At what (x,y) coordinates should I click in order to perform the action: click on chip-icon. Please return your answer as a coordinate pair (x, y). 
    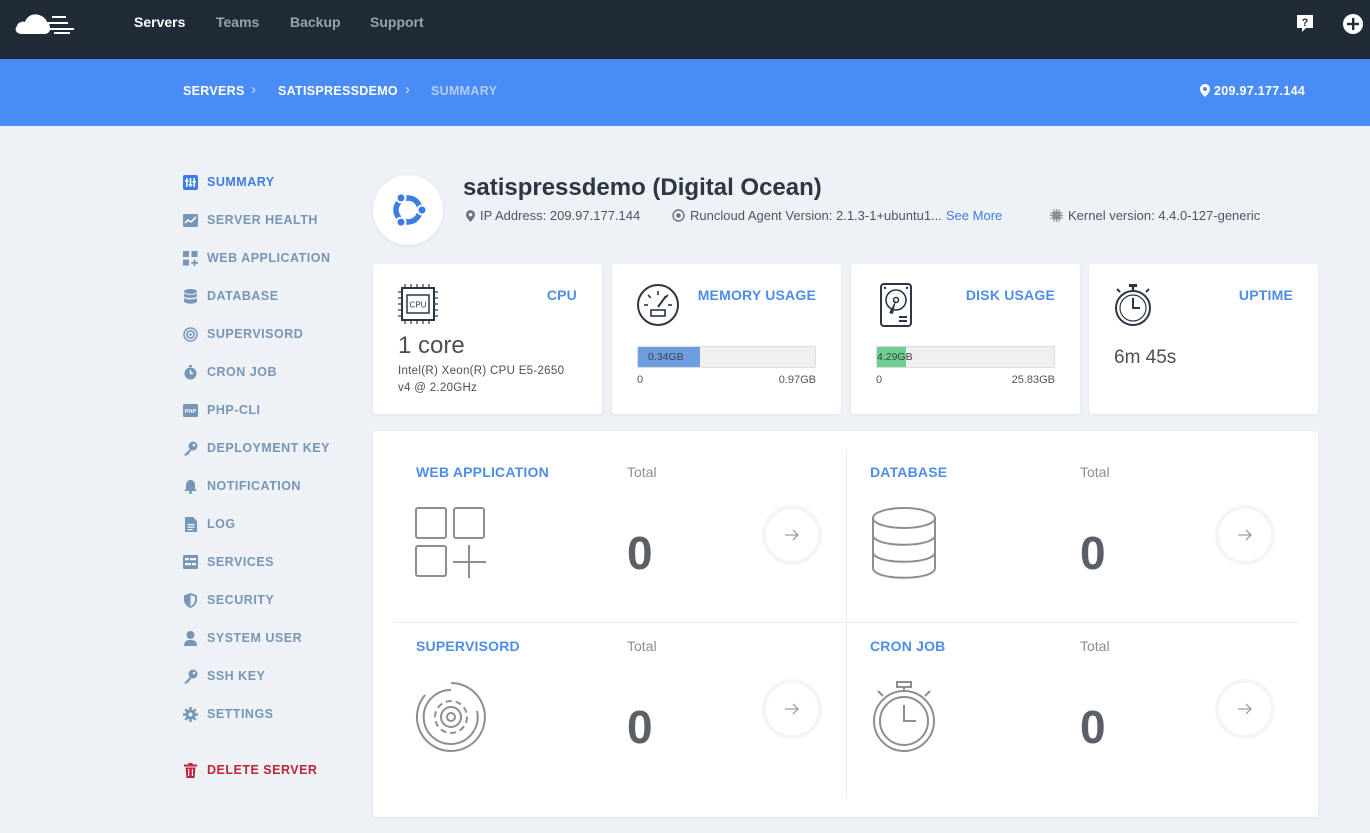
    Looking at the image, I should click on (1056, 215).